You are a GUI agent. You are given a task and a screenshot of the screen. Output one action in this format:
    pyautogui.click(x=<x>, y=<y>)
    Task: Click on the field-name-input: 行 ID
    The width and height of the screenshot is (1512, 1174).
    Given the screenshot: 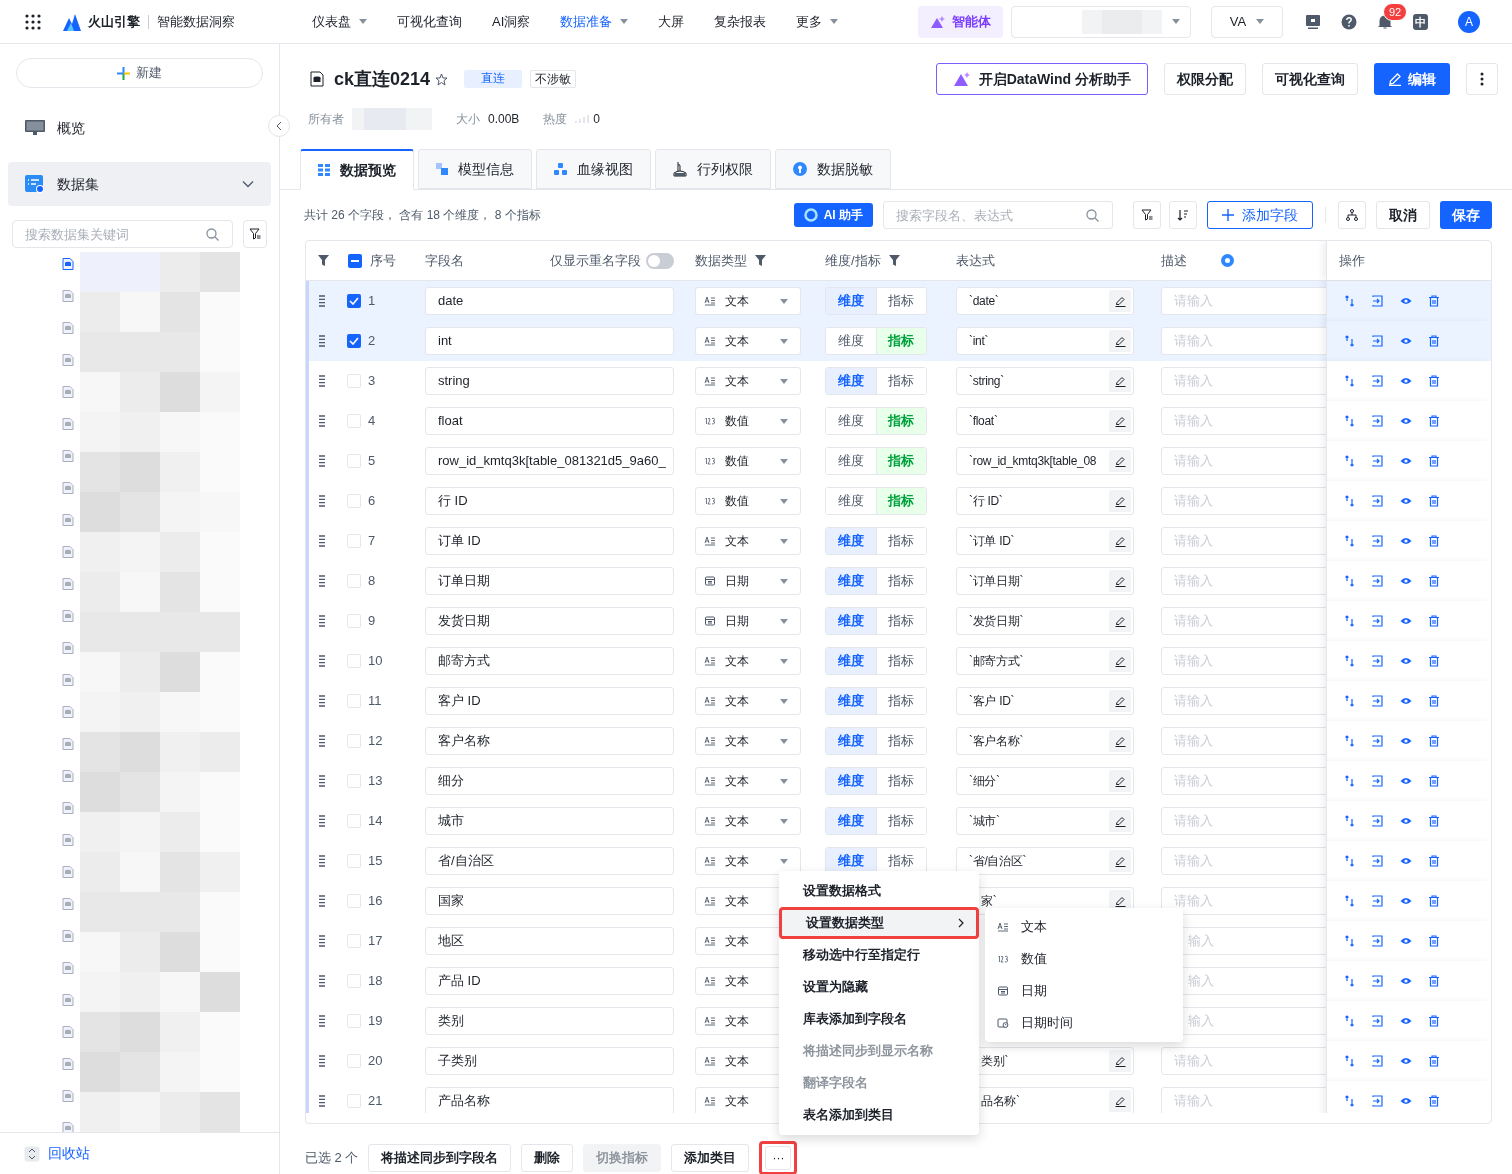 What is the action you would take?
    pyautogui.click(x=549, y=501)
    